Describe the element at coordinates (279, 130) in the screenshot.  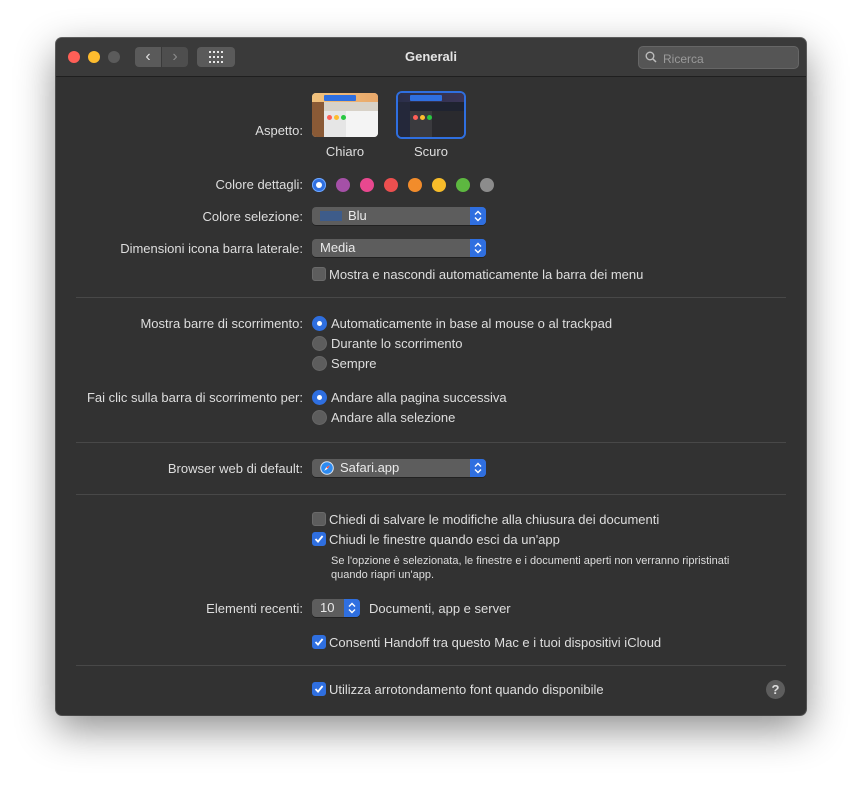
I see `appearance-label: Aspetto:` at that location.